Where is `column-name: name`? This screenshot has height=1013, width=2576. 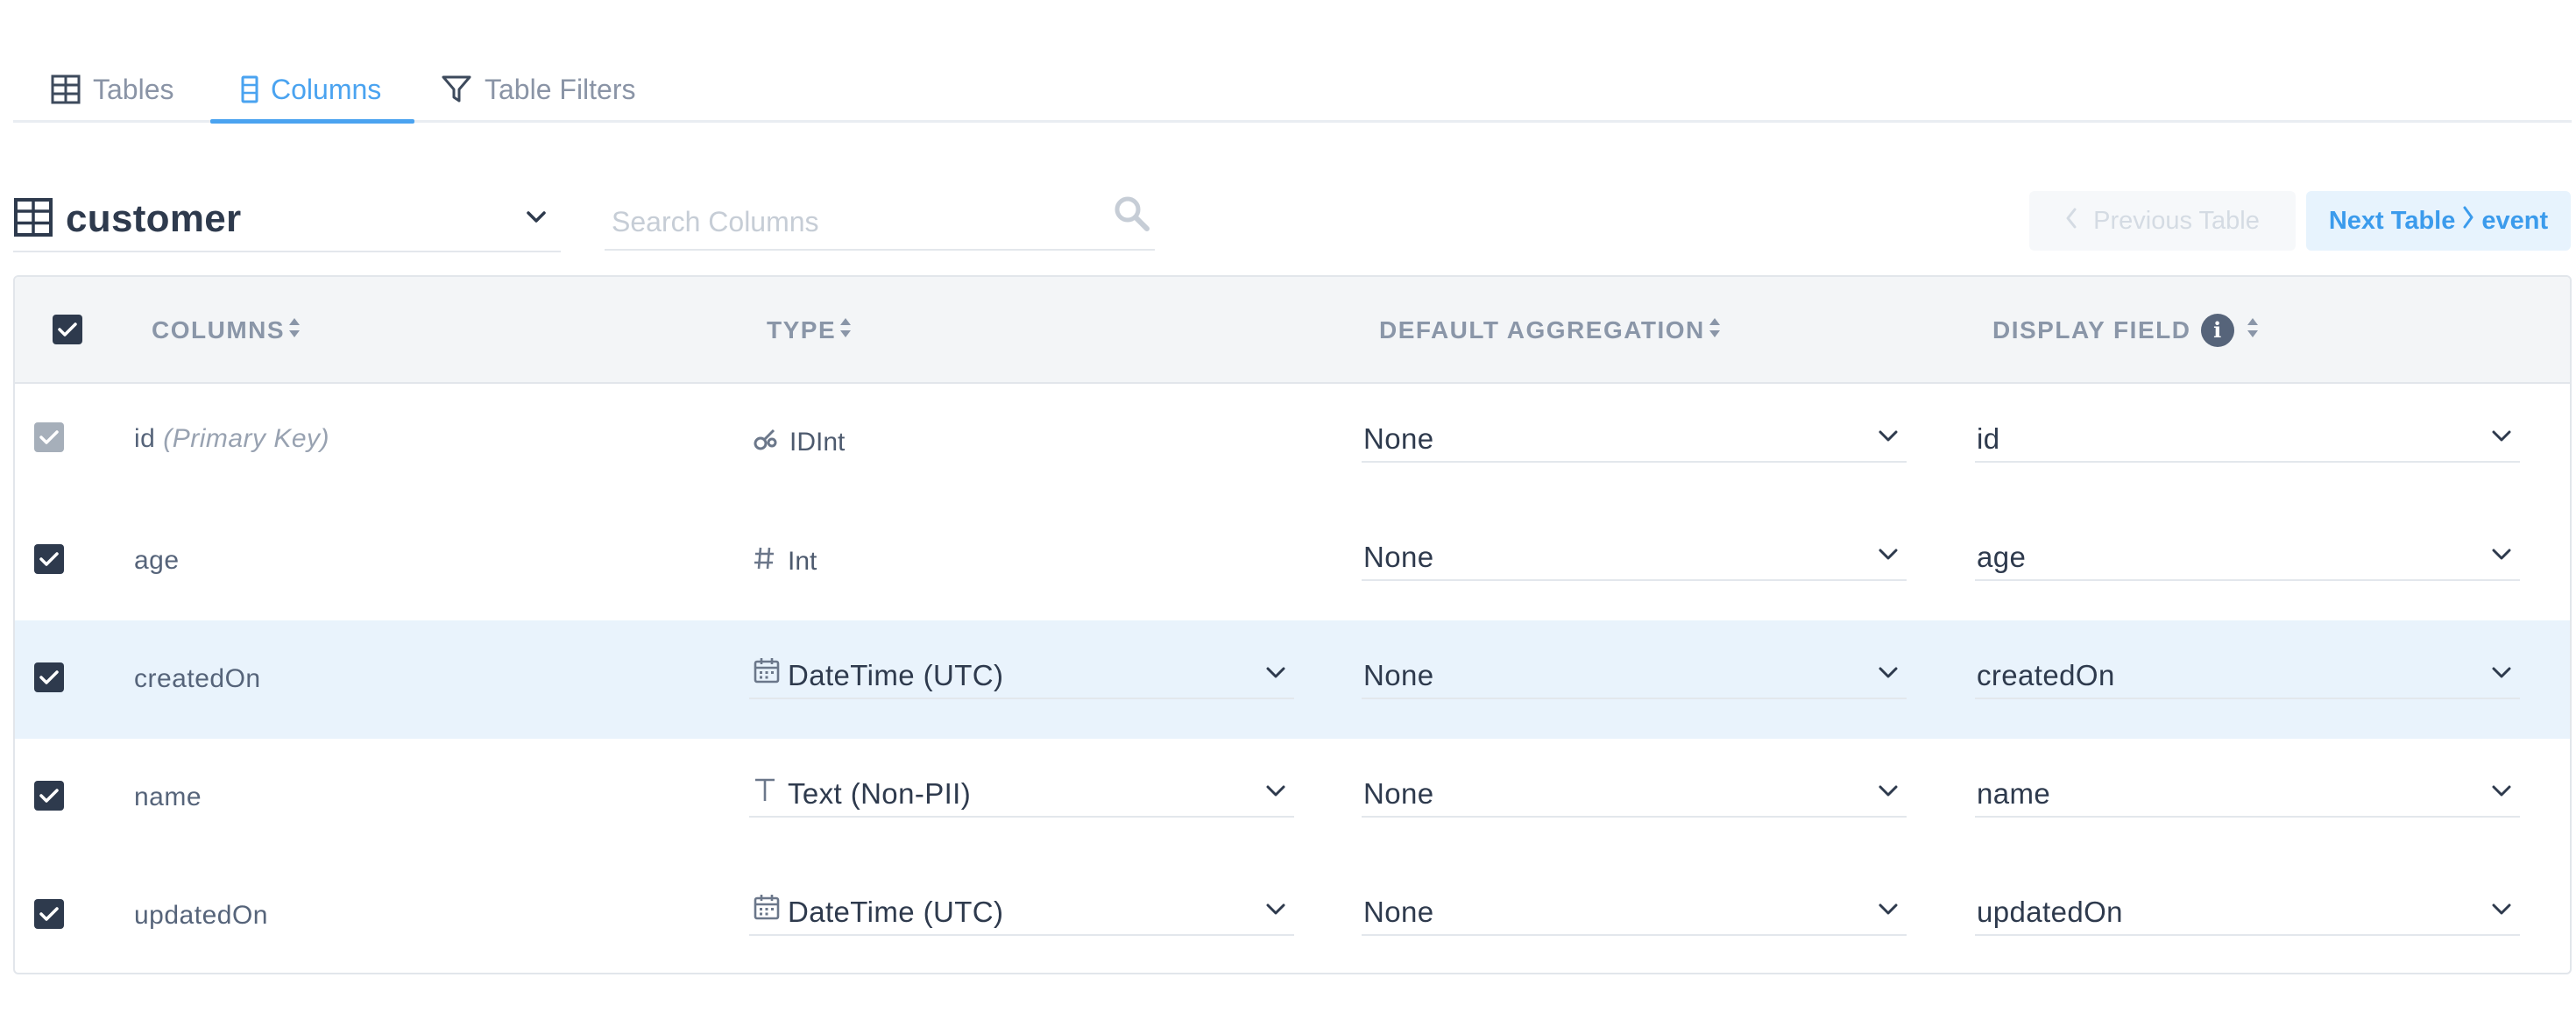 column-name: name is located at coordinates (168, 797).